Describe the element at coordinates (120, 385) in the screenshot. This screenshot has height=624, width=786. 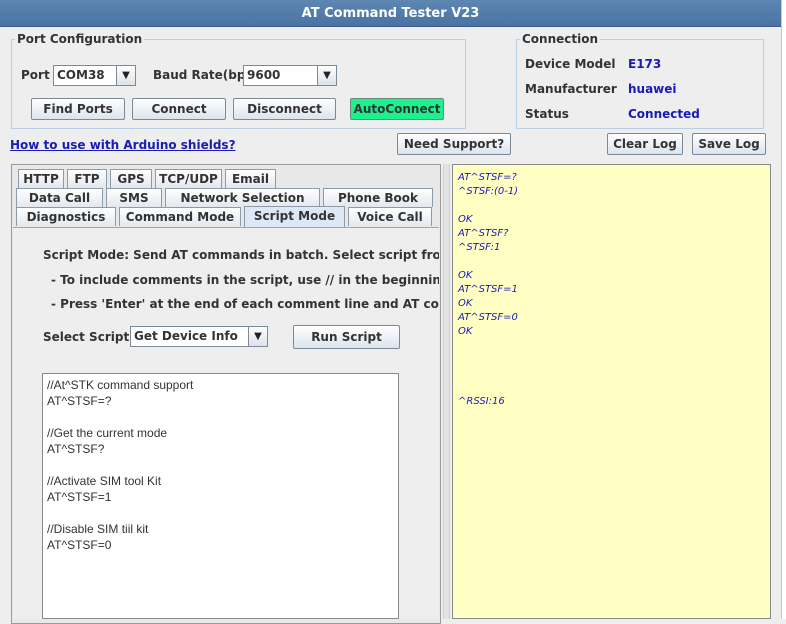
I see `script-line: //At^STK command support` at that location.